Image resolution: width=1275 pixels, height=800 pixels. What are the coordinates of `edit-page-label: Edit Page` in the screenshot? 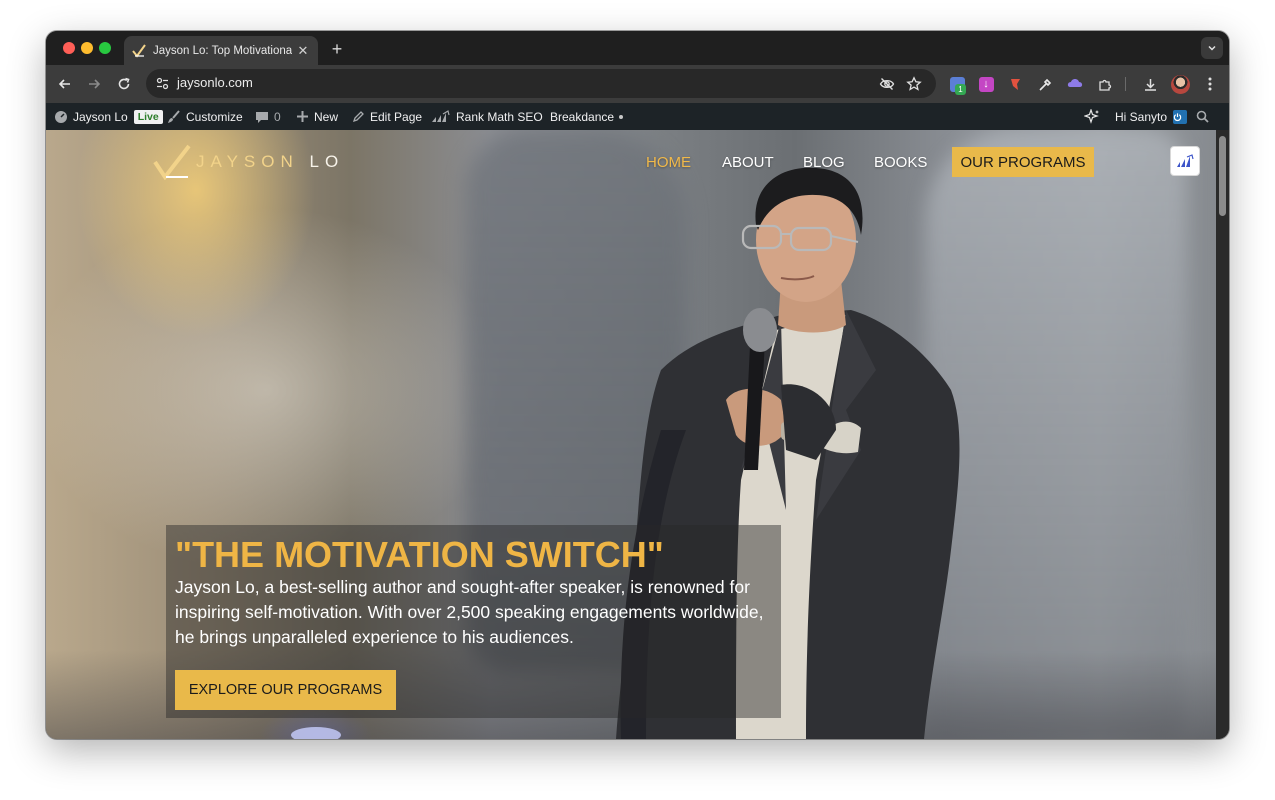 It's located at (396, 116).